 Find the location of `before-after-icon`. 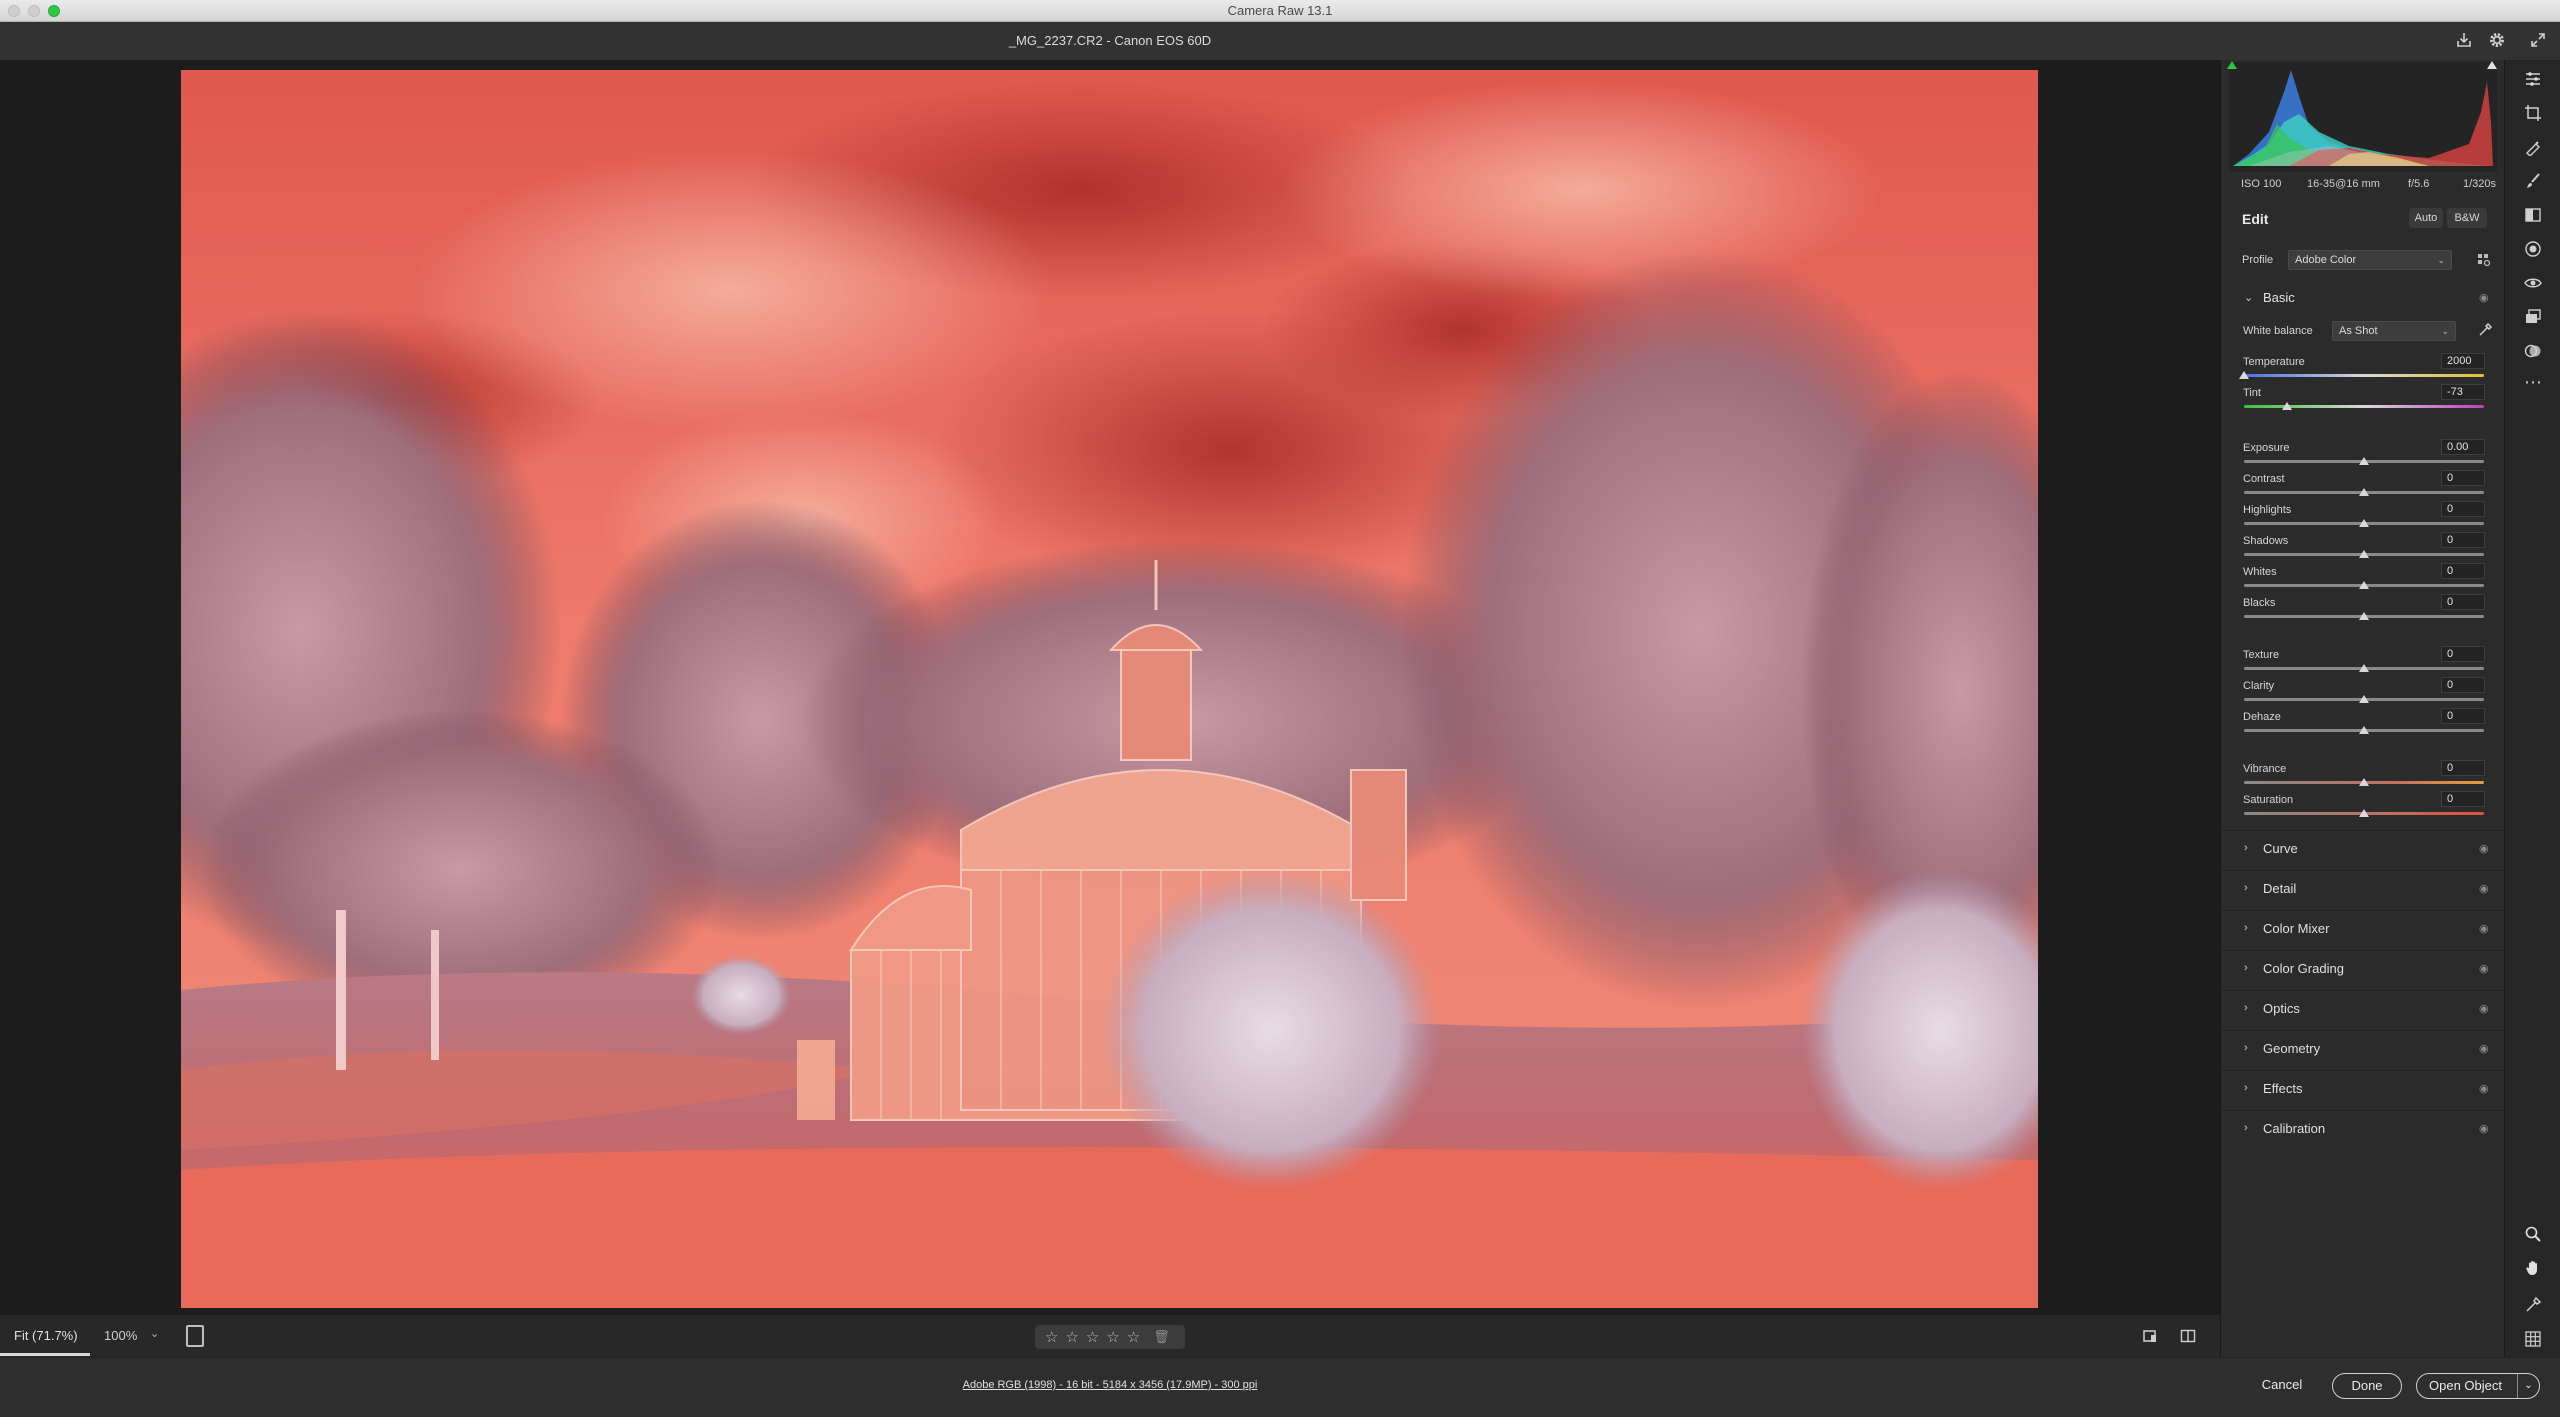

before-after-icon is located at coordinates (2188, 1336).